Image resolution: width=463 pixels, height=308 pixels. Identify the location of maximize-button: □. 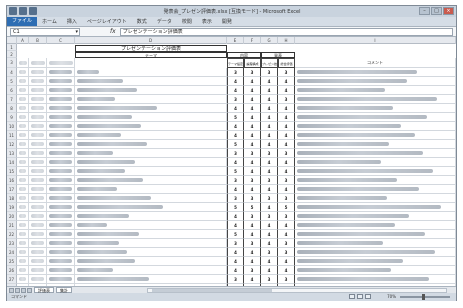
(436, 11).